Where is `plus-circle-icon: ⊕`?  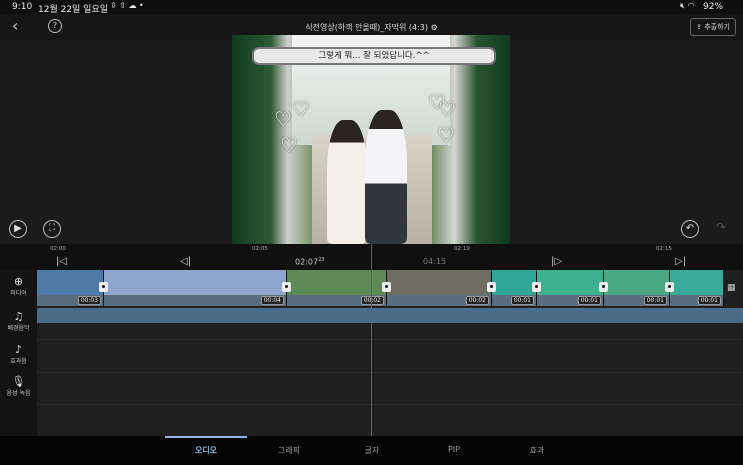 plus-circle-icon: ⊕ is located at coordinates (18, 281).